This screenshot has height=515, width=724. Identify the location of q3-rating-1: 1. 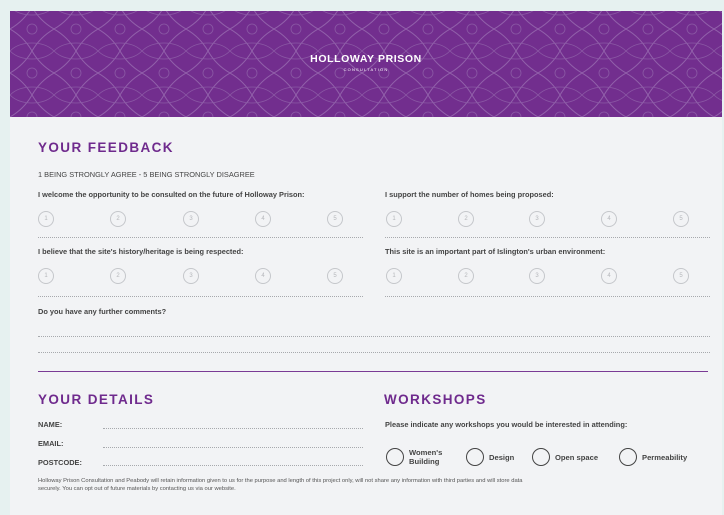
(46, 276).